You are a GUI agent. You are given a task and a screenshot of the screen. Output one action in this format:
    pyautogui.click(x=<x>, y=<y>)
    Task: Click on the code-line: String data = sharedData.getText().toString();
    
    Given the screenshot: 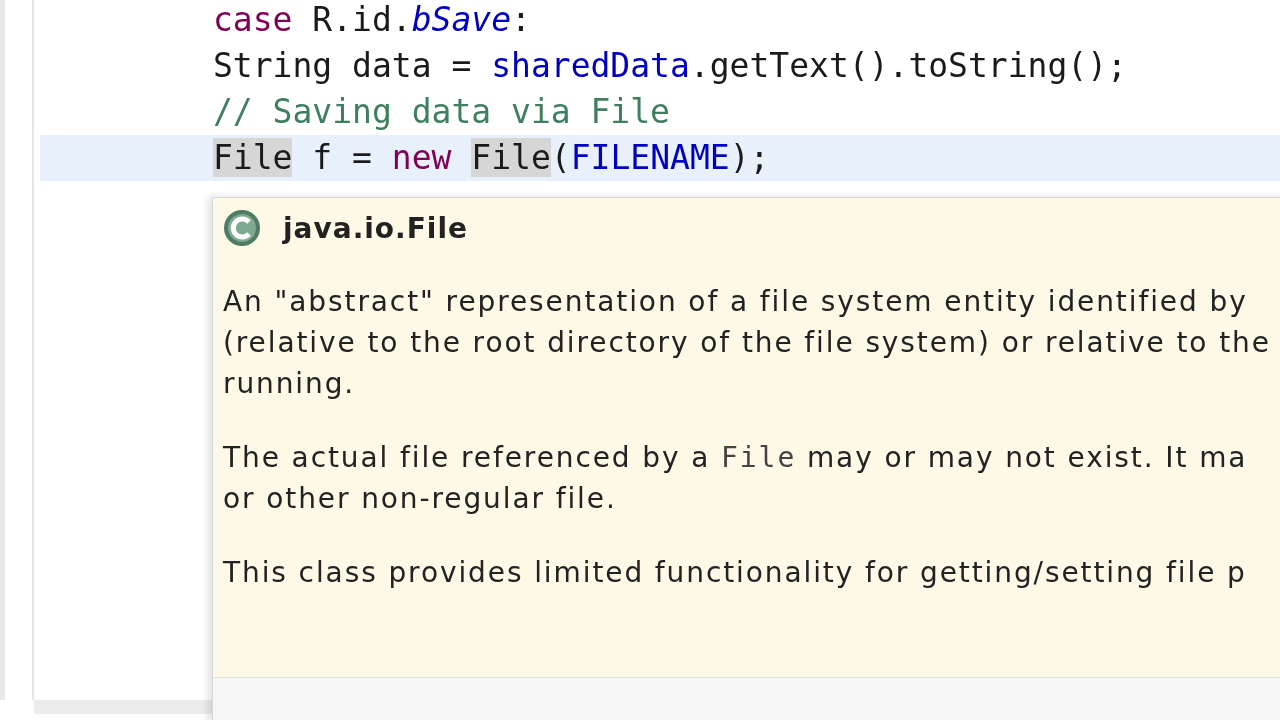 What is the action you would take?
    pyautogui.click(x=670, y=65)
    